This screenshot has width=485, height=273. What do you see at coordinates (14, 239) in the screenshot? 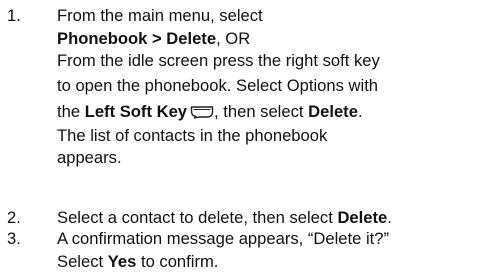
I see `step-number: 3.` at bounding box center [14, 239].